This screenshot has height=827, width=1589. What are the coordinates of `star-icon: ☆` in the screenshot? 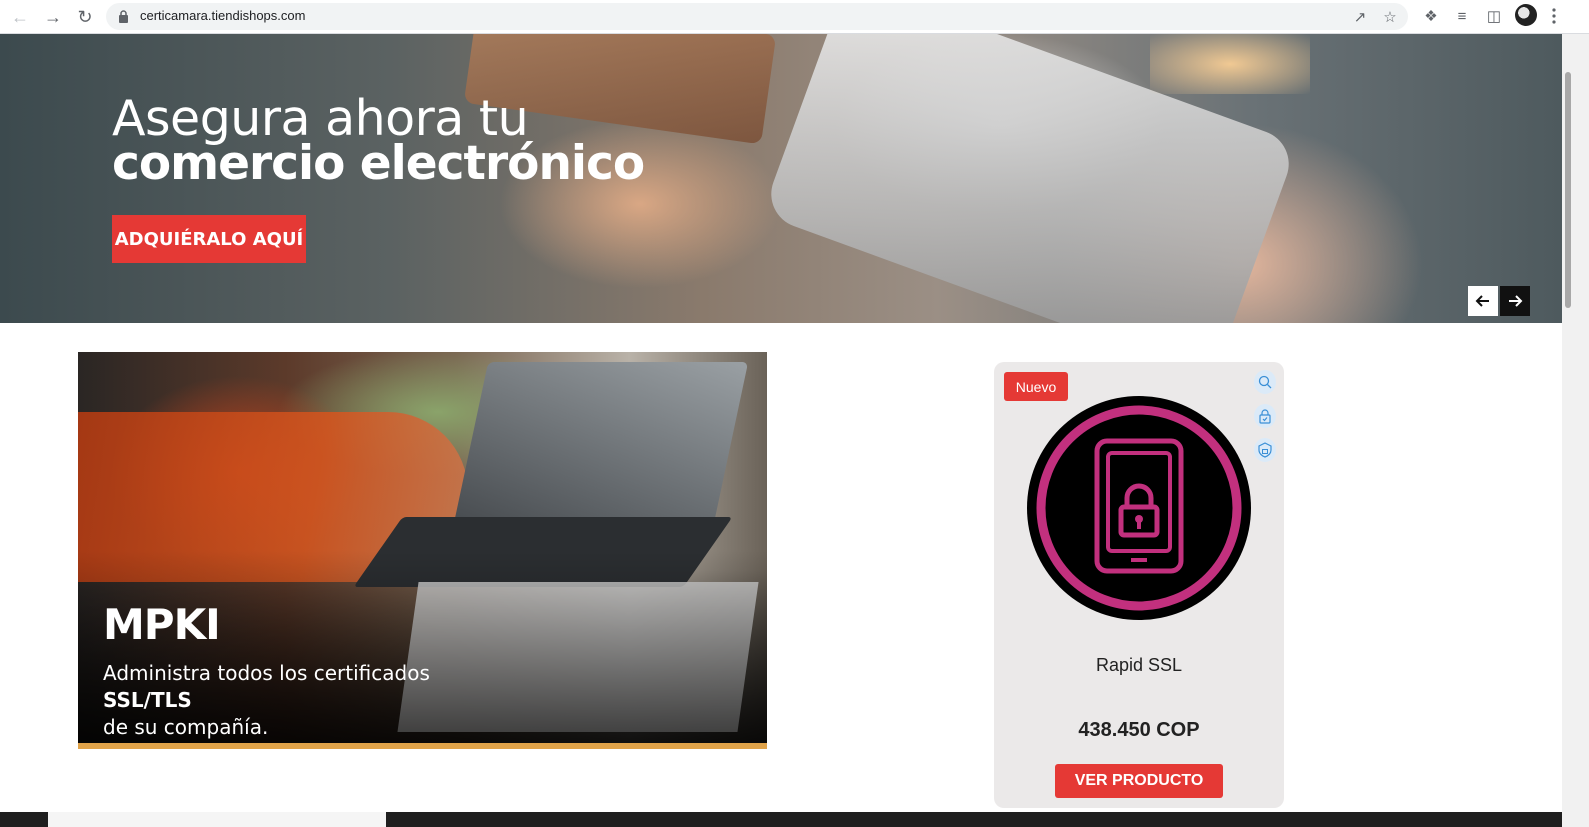 It's located at (1390, 17).